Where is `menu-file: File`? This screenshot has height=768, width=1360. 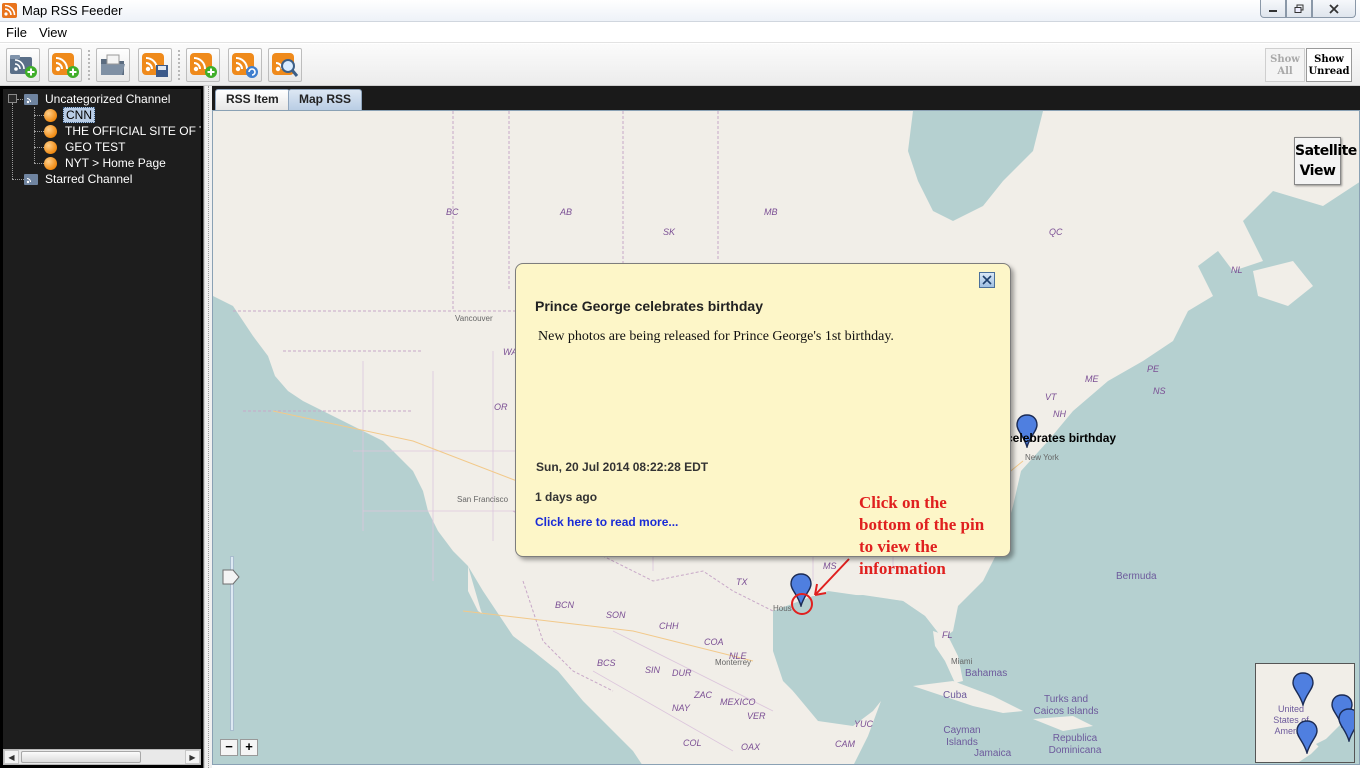 menu-file: File is located at coordinates (16, 32).